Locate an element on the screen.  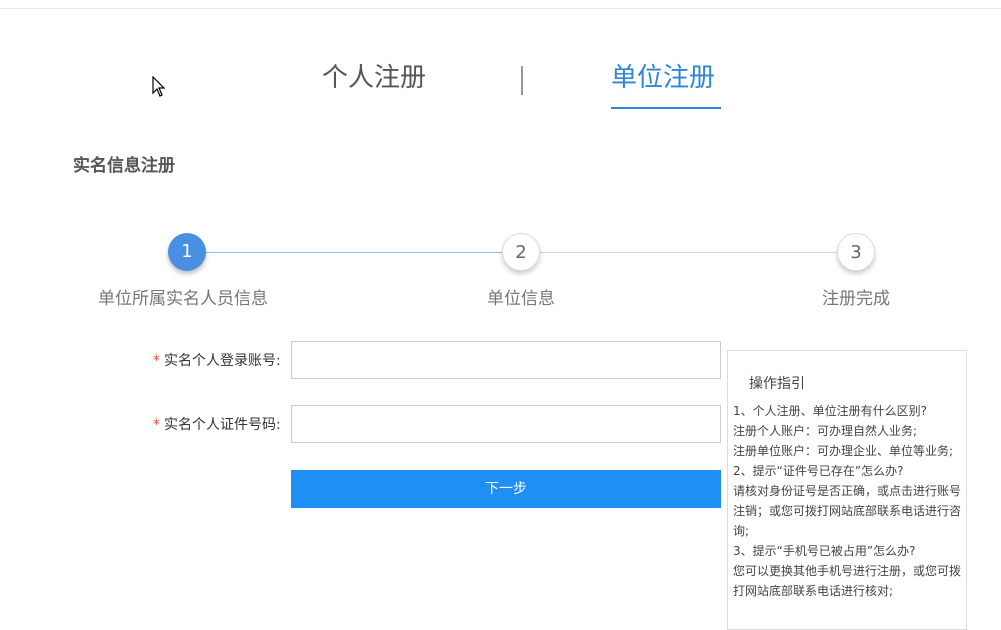
id-label-text: 实名个人证件号码: is located at coordinates (222, 425).